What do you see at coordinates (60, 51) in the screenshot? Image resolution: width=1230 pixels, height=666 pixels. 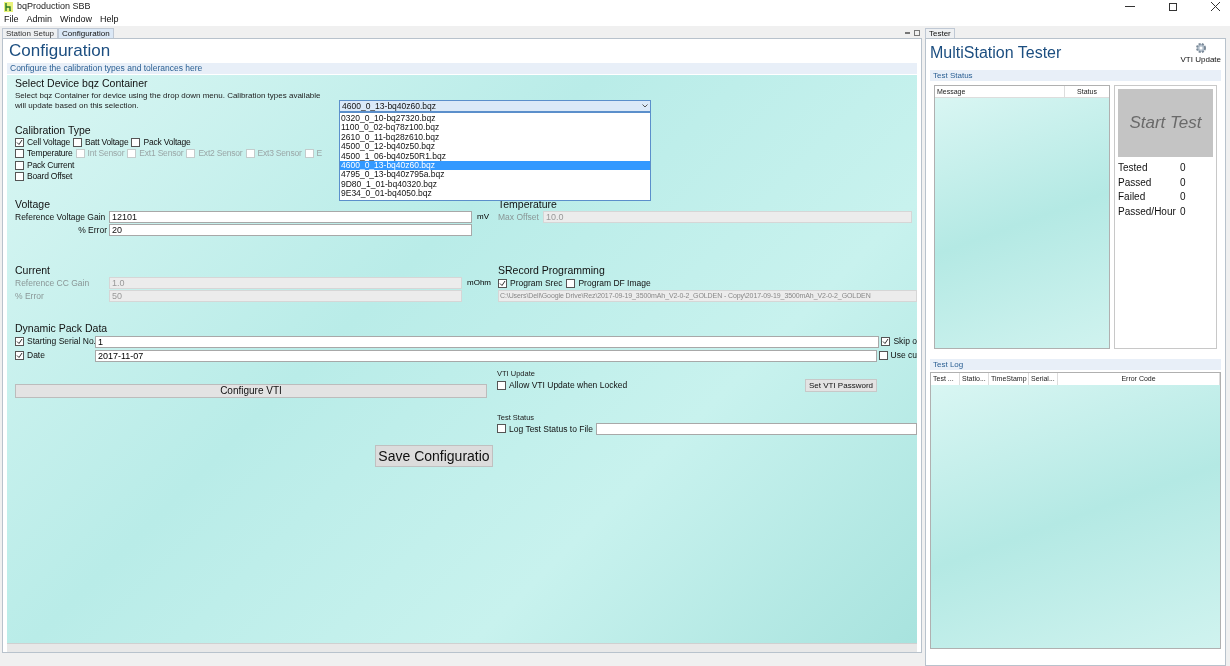 I see `page-title: Configuration` at bounding box center [60, 51].